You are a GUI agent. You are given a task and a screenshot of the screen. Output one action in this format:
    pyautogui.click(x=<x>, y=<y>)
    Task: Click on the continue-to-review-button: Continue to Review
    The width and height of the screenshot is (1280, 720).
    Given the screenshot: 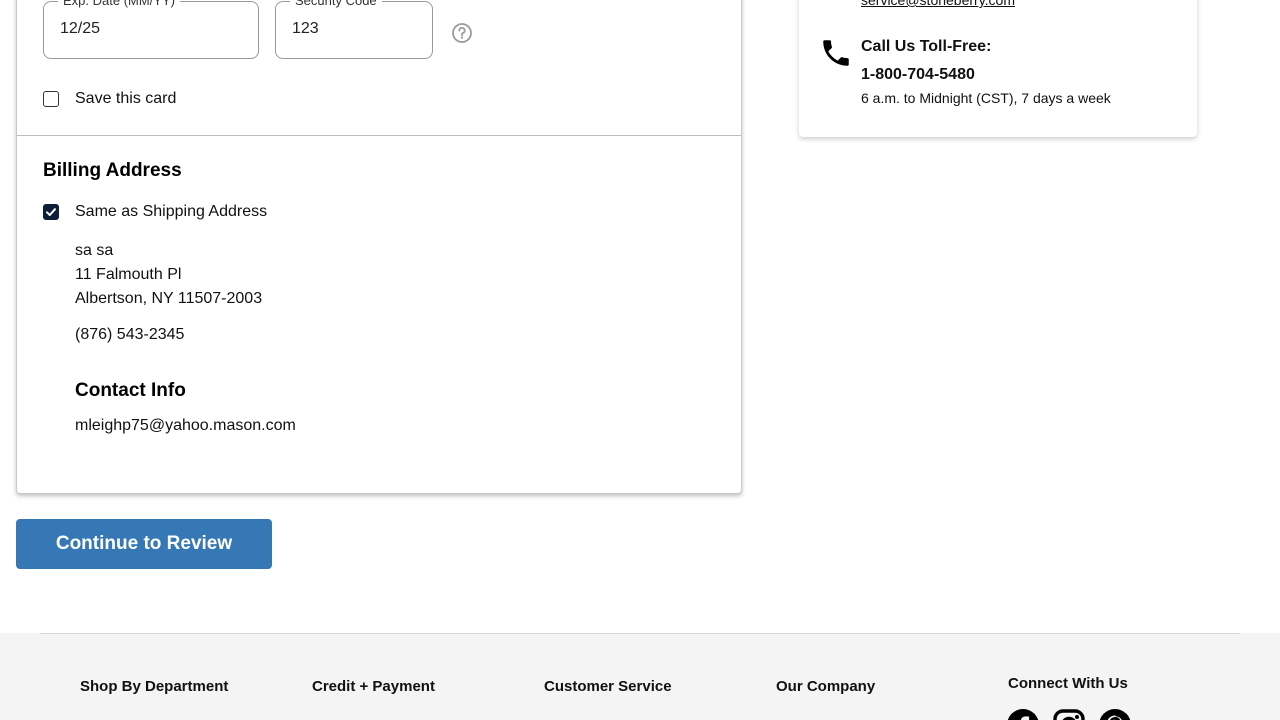 What is the action you would take?
    pyautogui.click(x=144, y=544)
    